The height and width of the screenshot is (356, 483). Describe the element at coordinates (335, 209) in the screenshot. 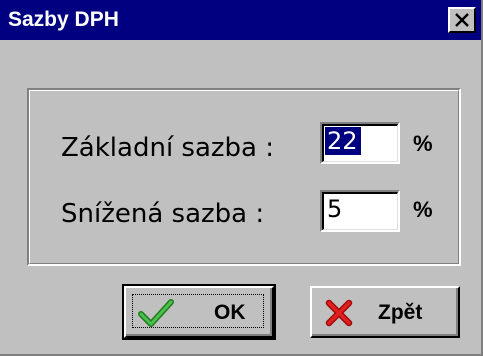

I see `reduced-rate-value: 5` at that location.